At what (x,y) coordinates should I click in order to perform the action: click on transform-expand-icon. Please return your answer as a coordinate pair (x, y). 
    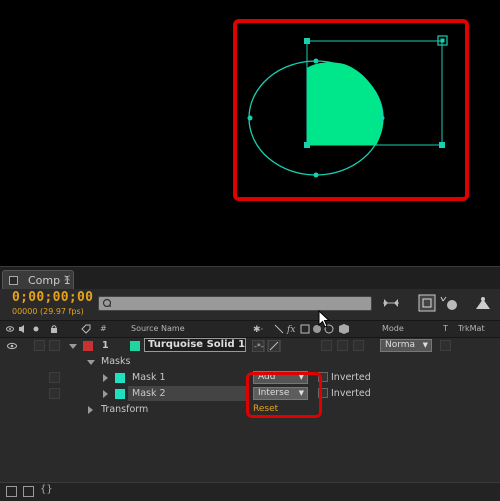
    Looking at the image, I should click on (90, 410).